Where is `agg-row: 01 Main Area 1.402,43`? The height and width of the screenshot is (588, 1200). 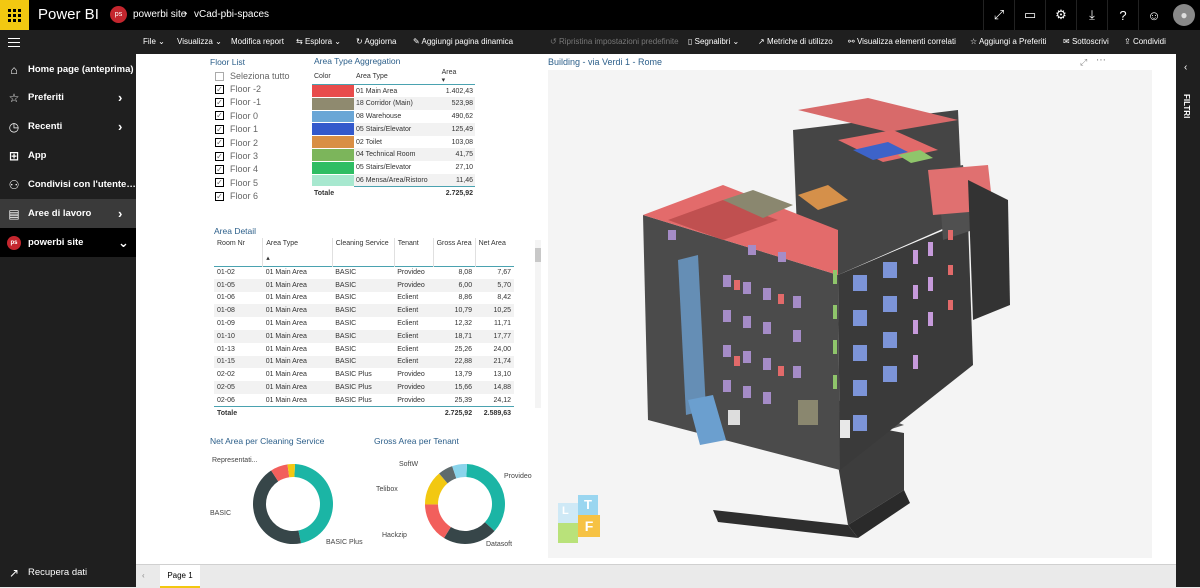
agg-row: 01 Main Area 1.402,43 is located at coordinates (393, 91).